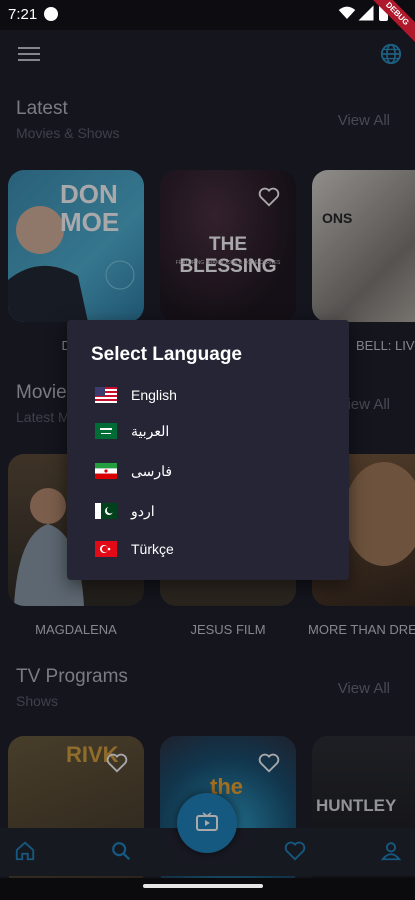 Image resolution: width=415 pixels, height=900 pixels. I want to click on status-time: 7:21, so click(23, 14).